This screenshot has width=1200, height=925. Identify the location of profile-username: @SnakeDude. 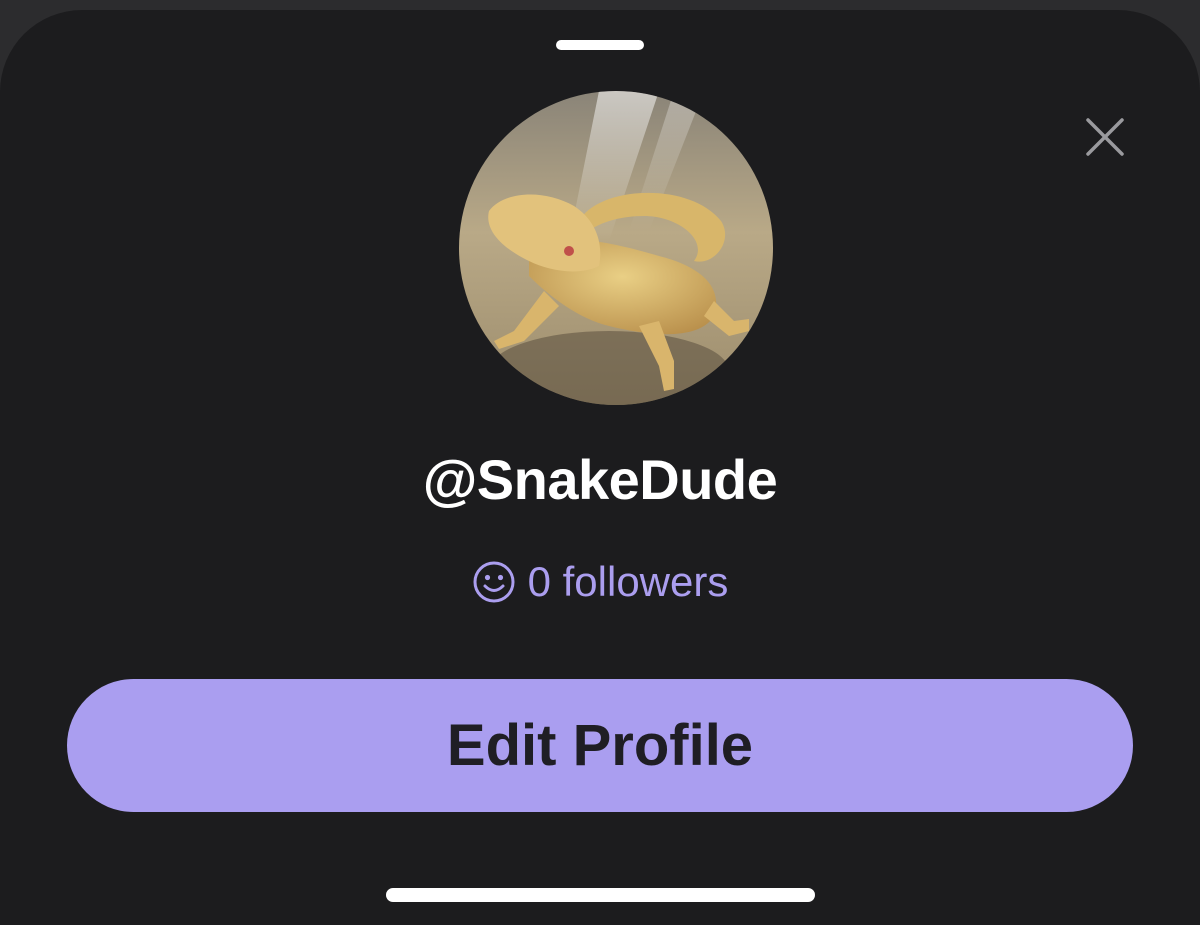
(600, 479).